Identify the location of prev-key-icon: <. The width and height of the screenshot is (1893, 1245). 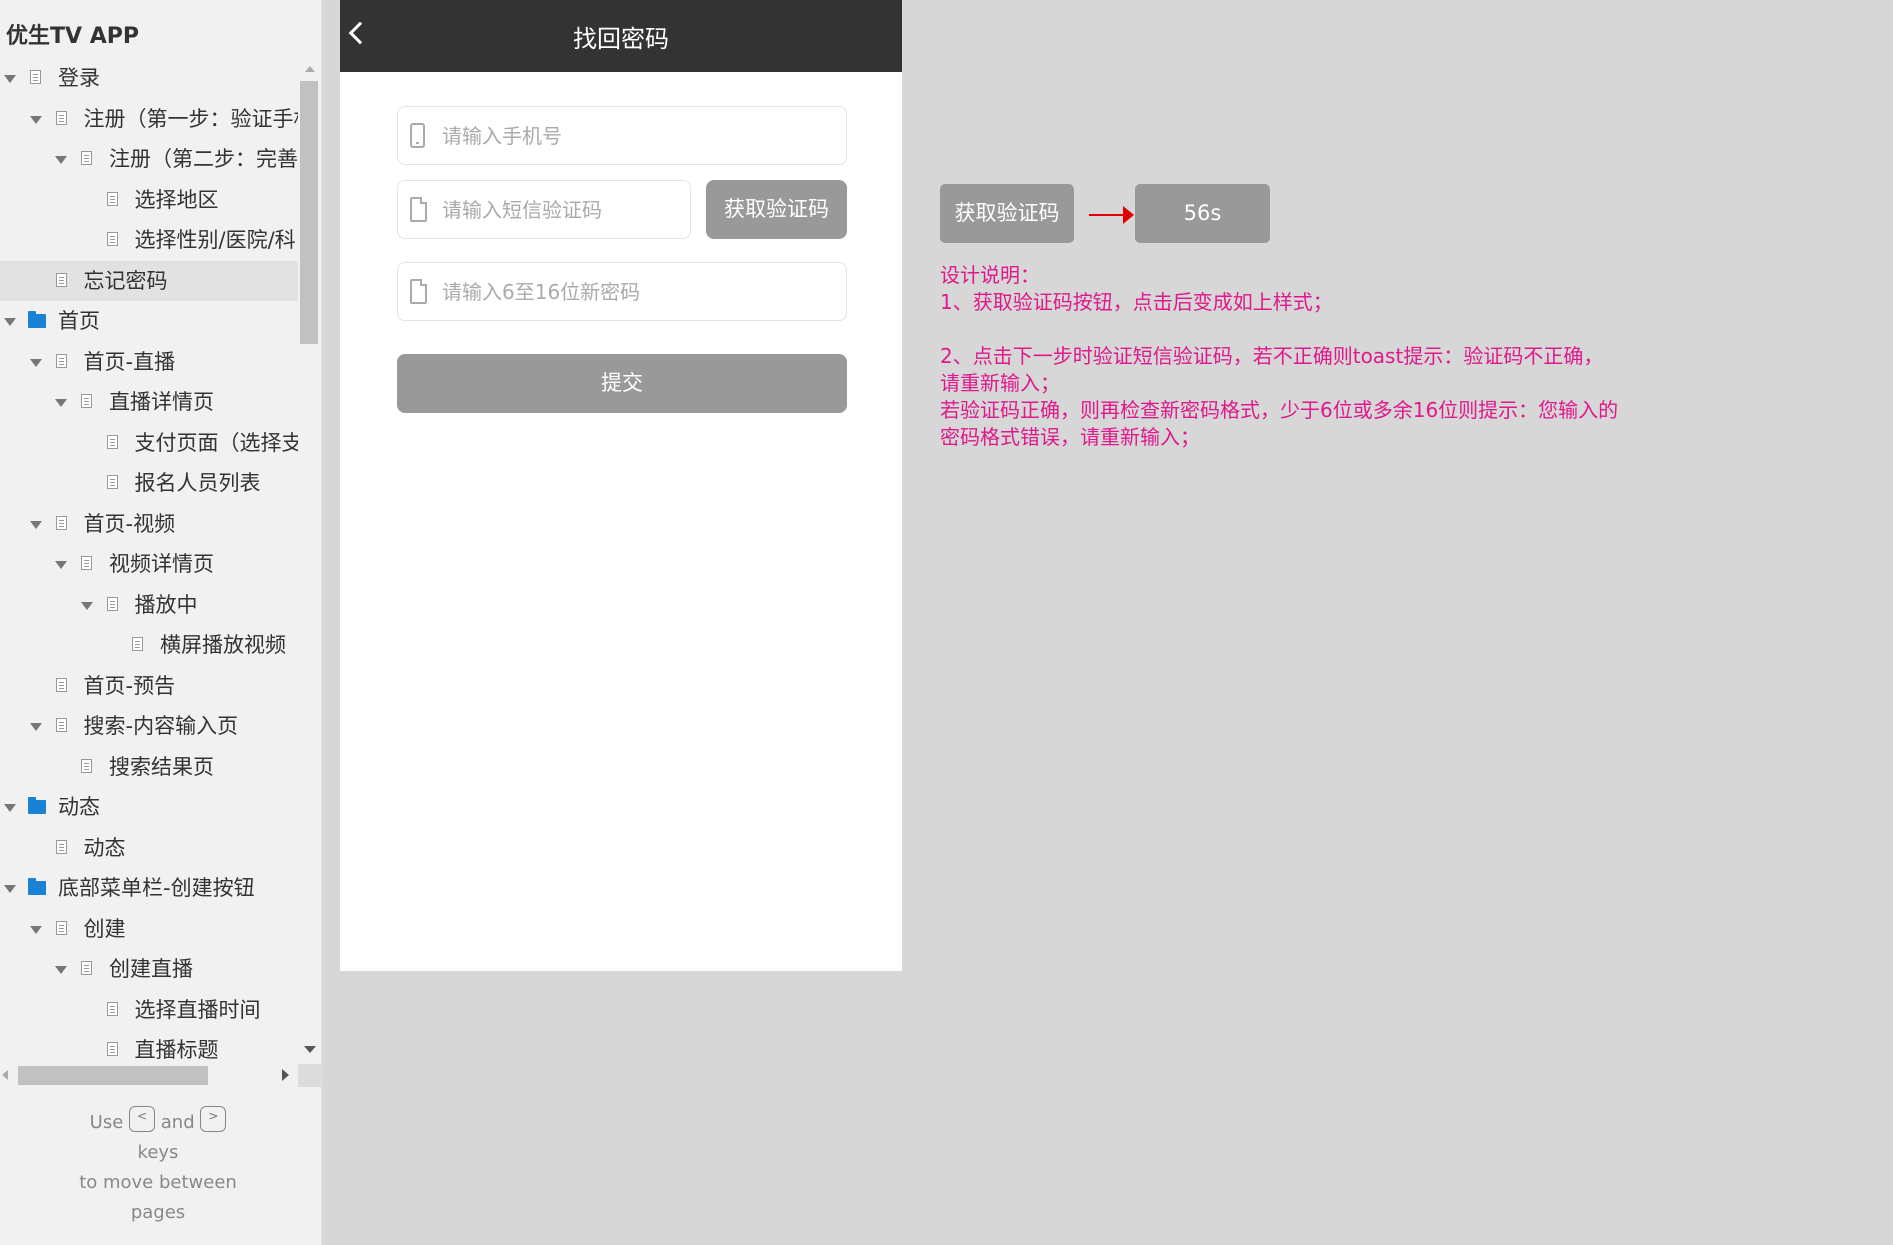
(142, 1119).